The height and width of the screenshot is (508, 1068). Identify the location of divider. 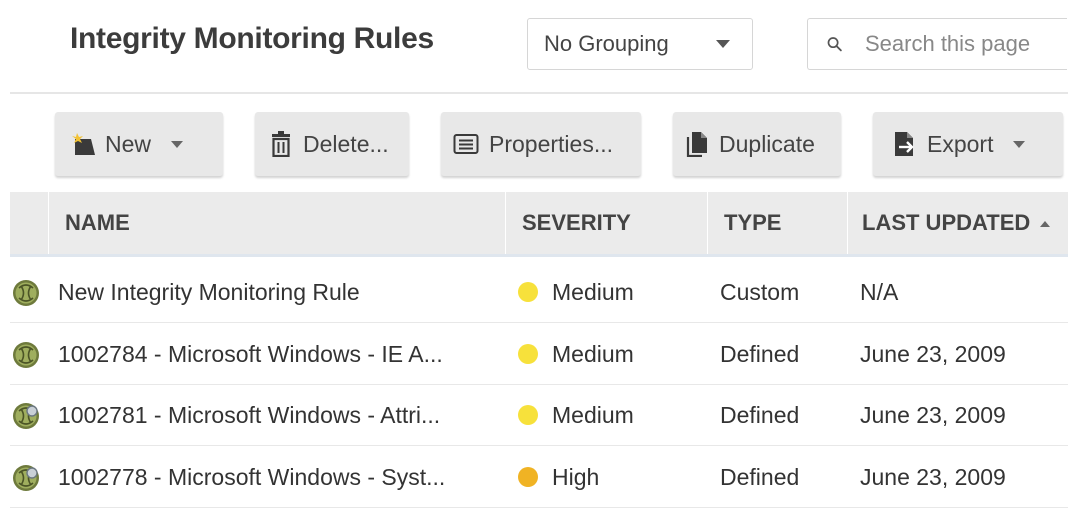
(539, 93).